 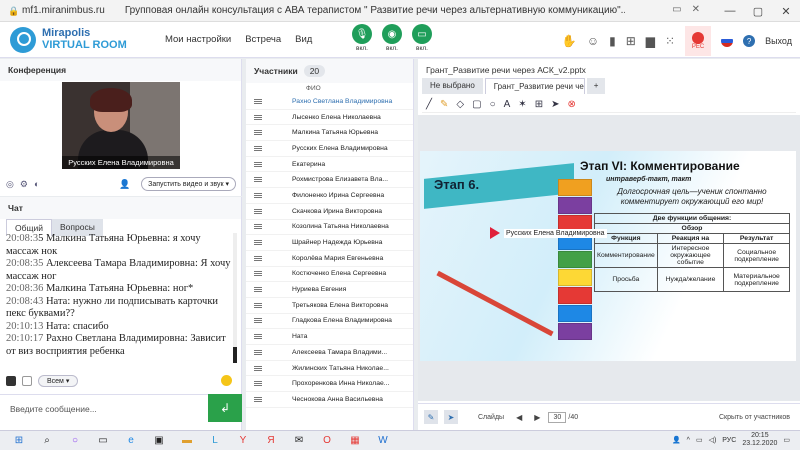 I want to click on text-color-icon, so click(x=11, y=381).